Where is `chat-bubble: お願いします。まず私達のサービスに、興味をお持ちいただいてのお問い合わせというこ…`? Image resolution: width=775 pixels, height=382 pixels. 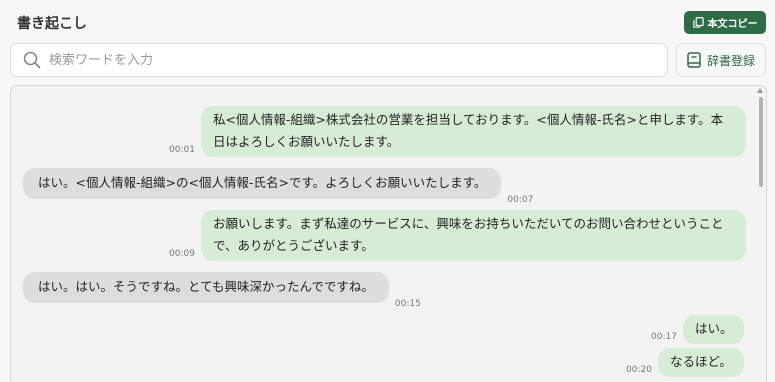 chat-bubble: お願いします。まず私達のサービスに、興味をお持ちいただいてのお問い合わせというこ… is located at coordinates (473, 235).